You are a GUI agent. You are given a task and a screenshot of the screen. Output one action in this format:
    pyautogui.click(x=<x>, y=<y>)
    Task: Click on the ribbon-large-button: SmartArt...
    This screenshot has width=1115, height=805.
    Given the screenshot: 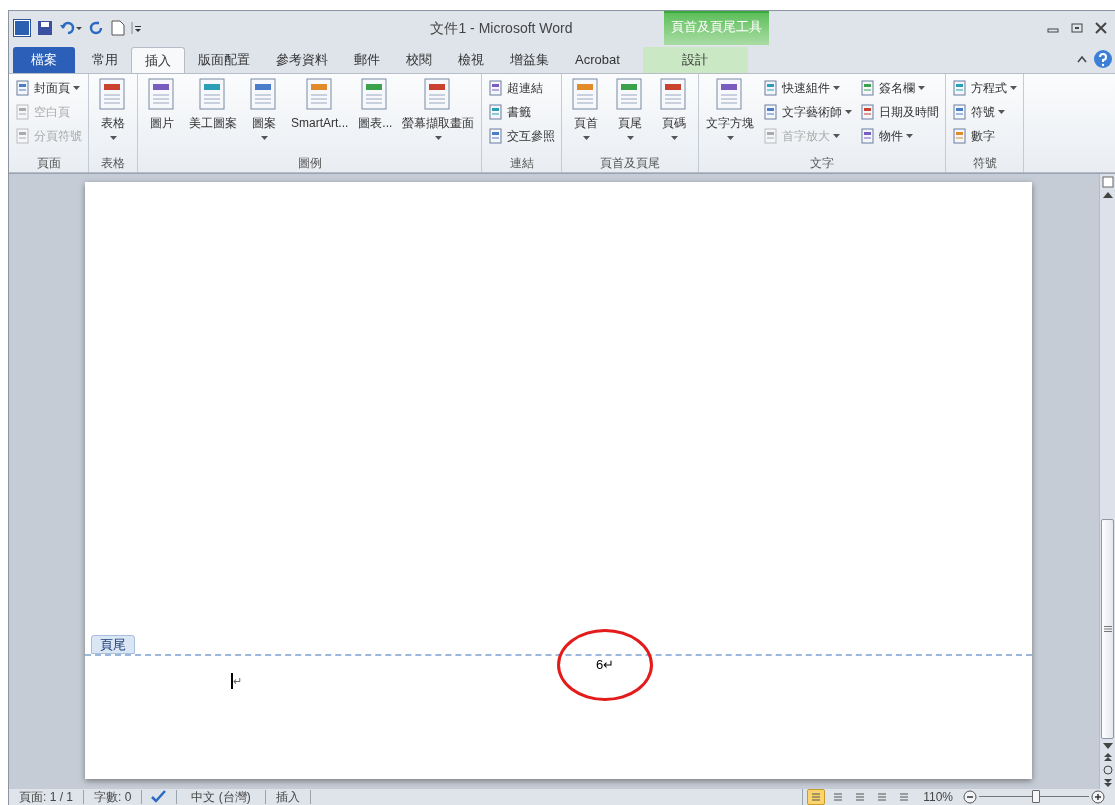 What is the action you would take?
    pyautogui.click(x=320, y=114)
    